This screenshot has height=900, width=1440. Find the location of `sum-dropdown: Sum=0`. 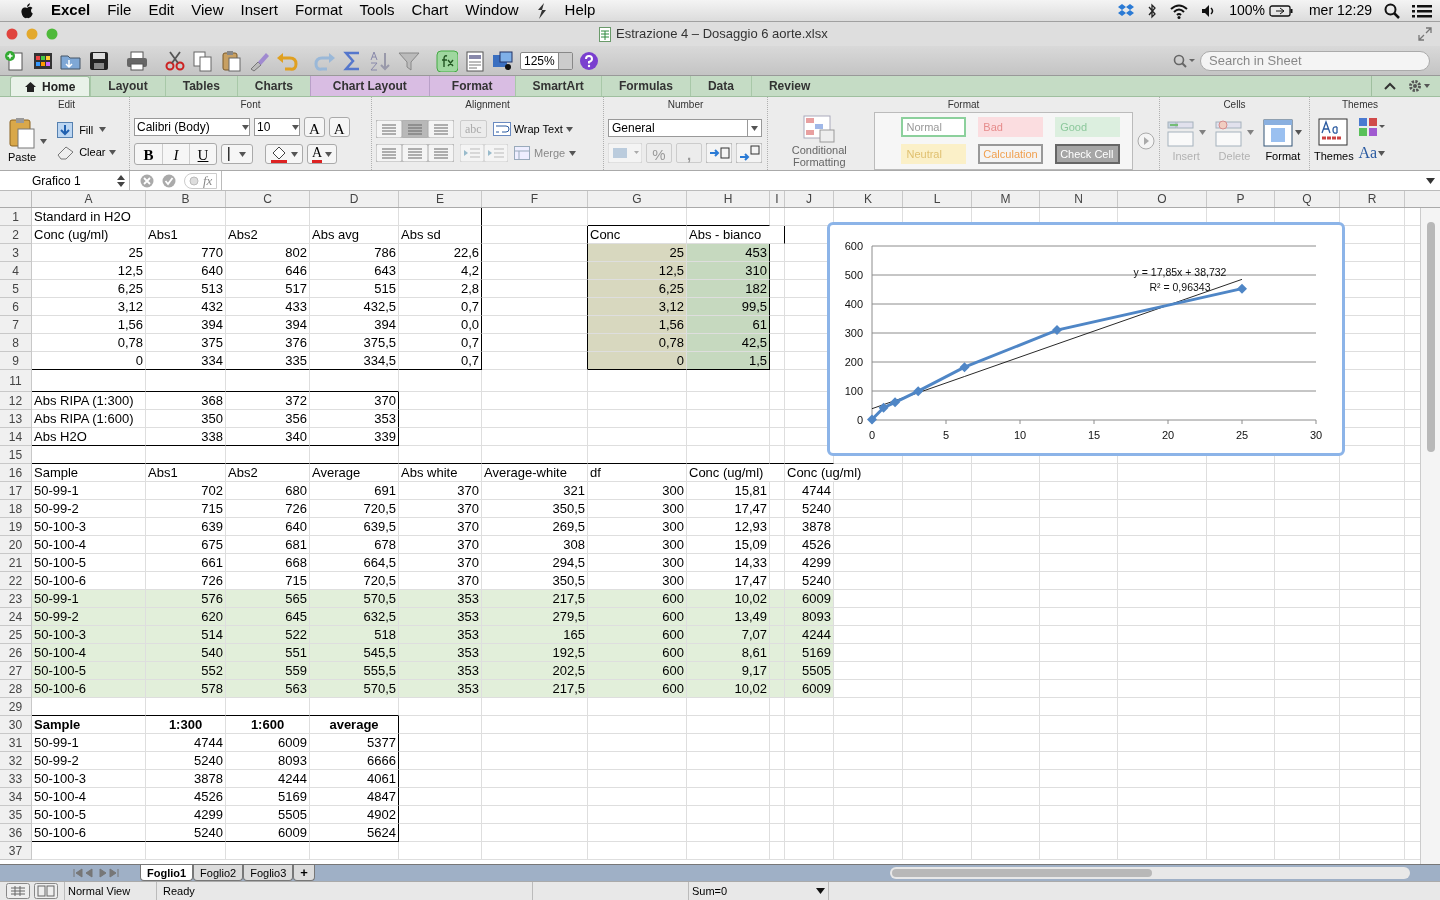

sum-dropdown: Sum=0 is located at coordinates (759, 891).